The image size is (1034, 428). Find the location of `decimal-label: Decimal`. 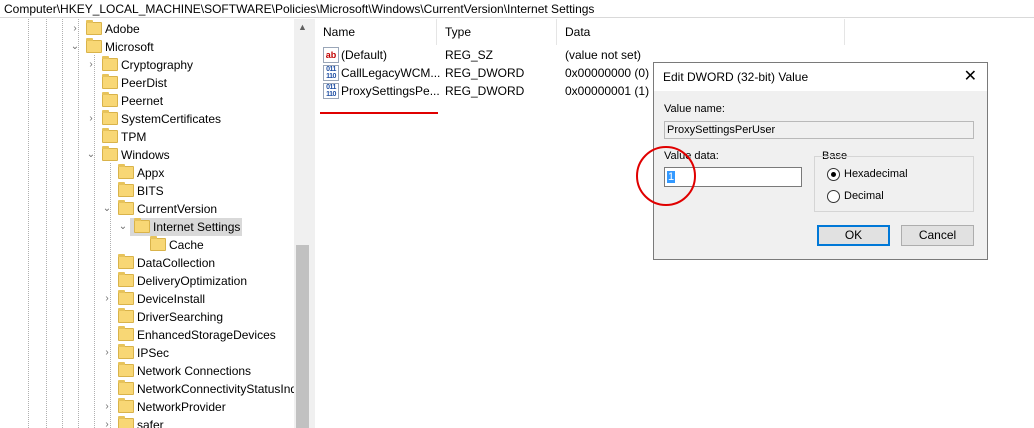

decimal-label: Decimal is located at coordinates (864, 196).